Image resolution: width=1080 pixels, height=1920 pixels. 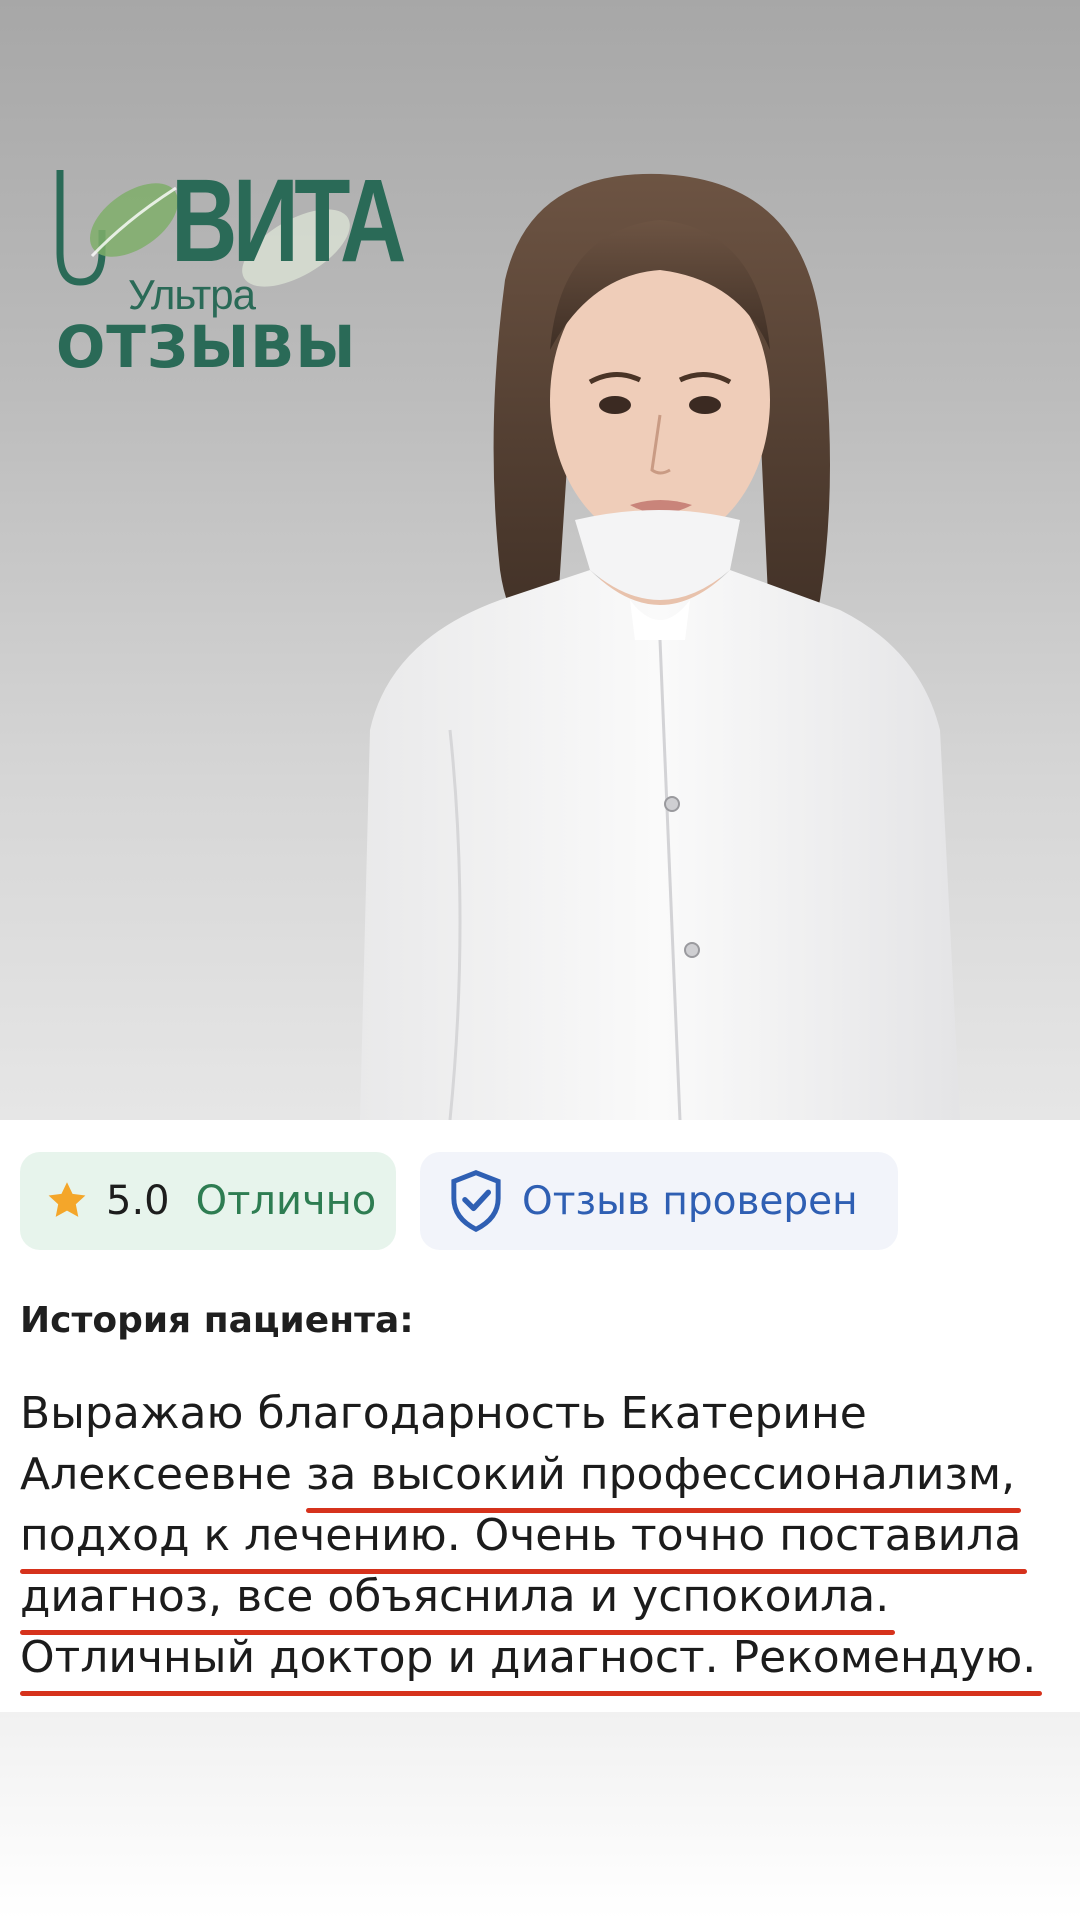 I want to click on story-line: Алексеевне за высокий профессионализм,, so click(x=545, y=1478).